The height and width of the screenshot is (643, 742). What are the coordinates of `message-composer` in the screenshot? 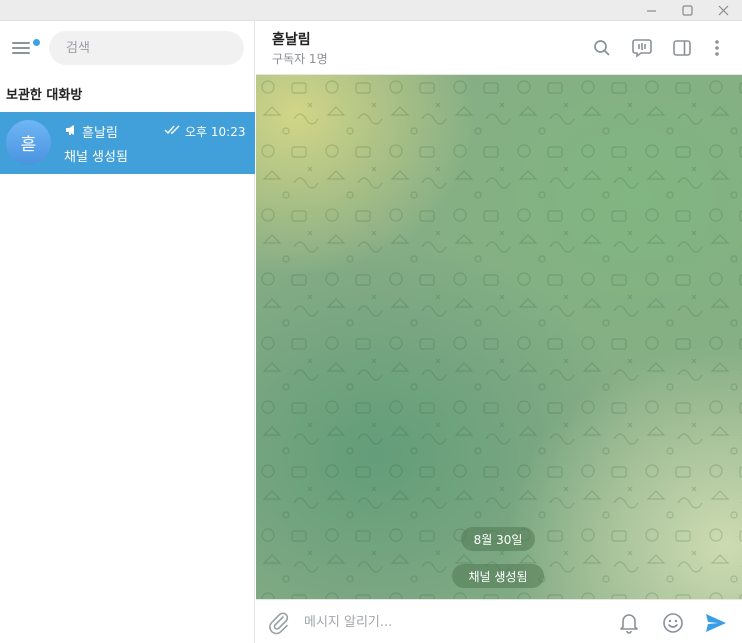 It's located at (499, 621).